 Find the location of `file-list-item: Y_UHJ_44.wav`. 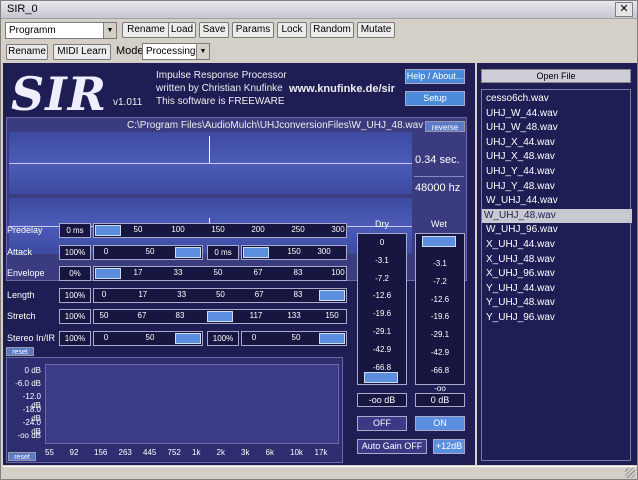

file-list-item: Y_UHJ_44.wav is located at coordinates (559, 289).